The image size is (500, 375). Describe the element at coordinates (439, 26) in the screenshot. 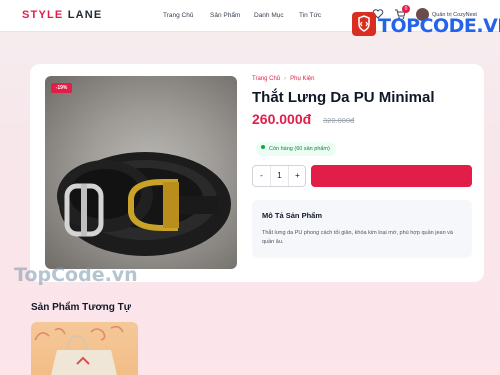

I see `watermark-top-text: TOPCODE.VN` at that location.